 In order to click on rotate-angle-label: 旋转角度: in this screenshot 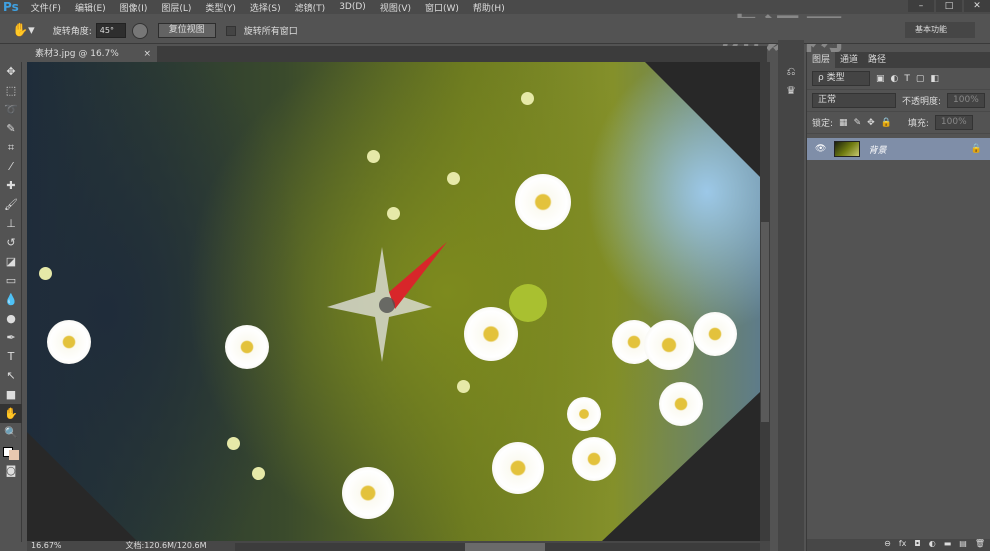, I will do `click(72, 32)`.